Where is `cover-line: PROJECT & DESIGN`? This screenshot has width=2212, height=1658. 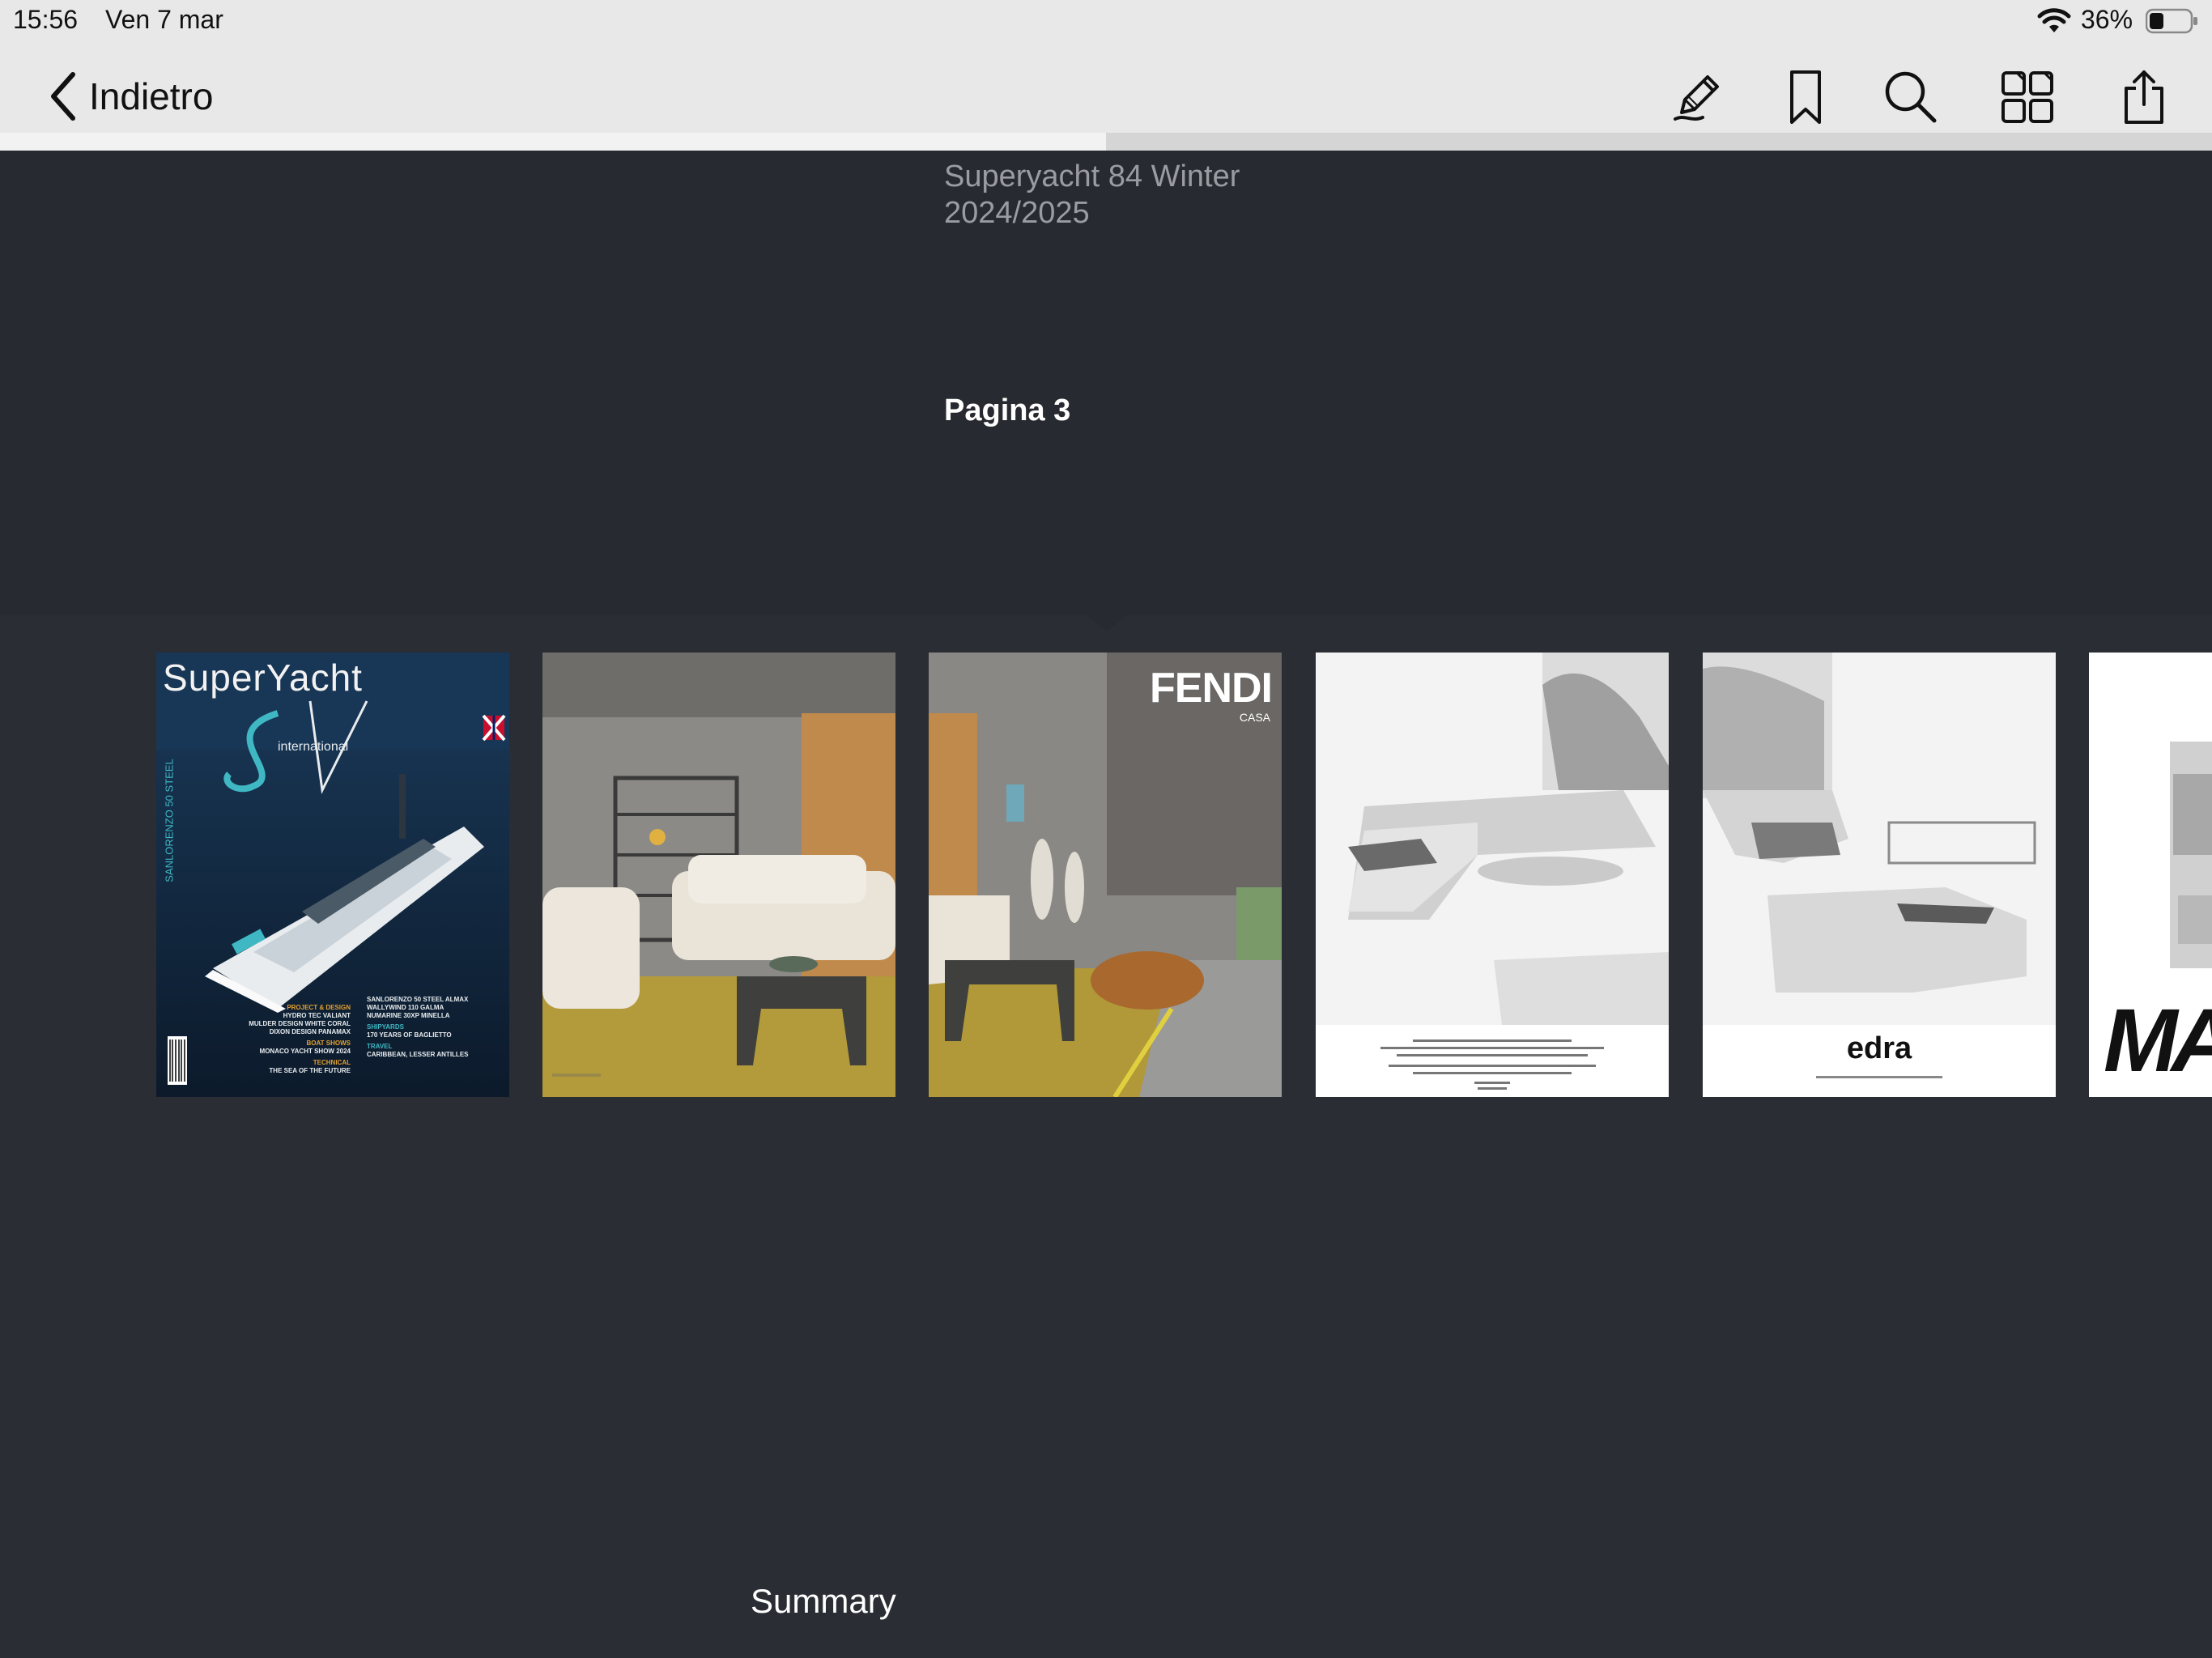 cover-line: PROJECT & DESIGN is located at coordinates (319, 1007).